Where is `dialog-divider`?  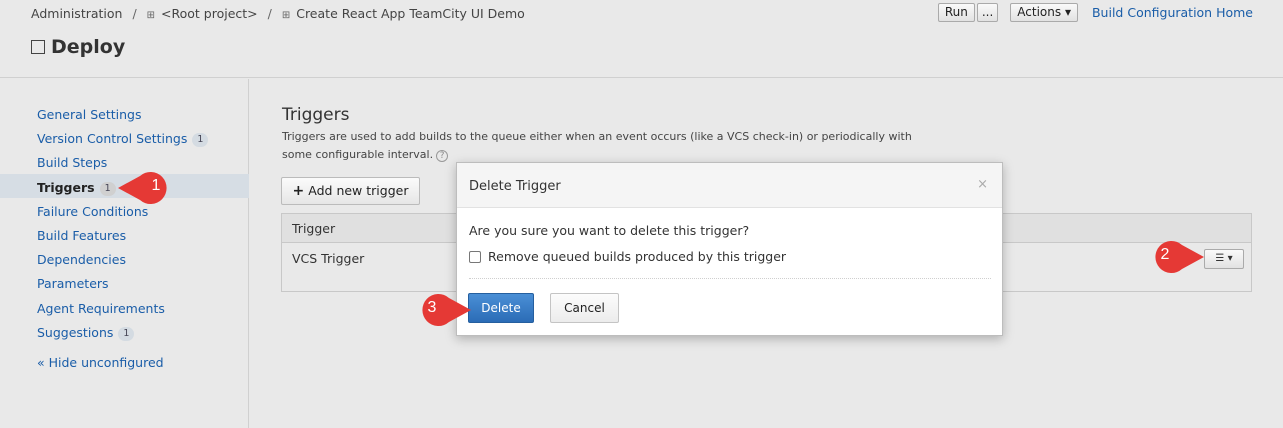
dialog-divider is located at coordinates (730, 278).